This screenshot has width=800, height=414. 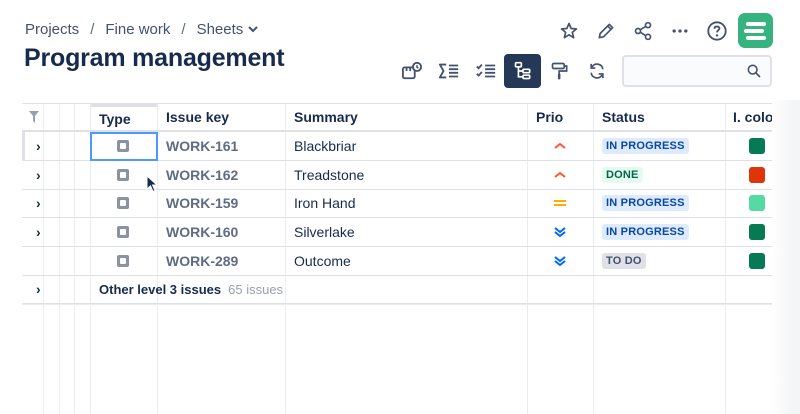 What do you see at coordinates (202, 146) in the screenshot?
I see `issue-key: WORK-161` at bounding box center [202, 146].